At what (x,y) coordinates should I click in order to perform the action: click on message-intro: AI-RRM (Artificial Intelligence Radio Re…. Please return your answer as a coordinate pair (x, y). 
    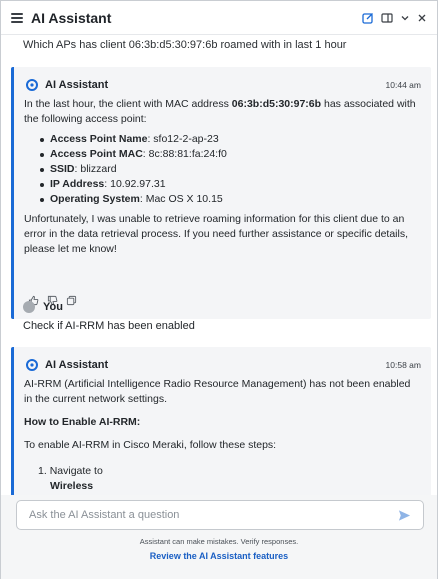
    Looking at the image, I should click on (217, 391).